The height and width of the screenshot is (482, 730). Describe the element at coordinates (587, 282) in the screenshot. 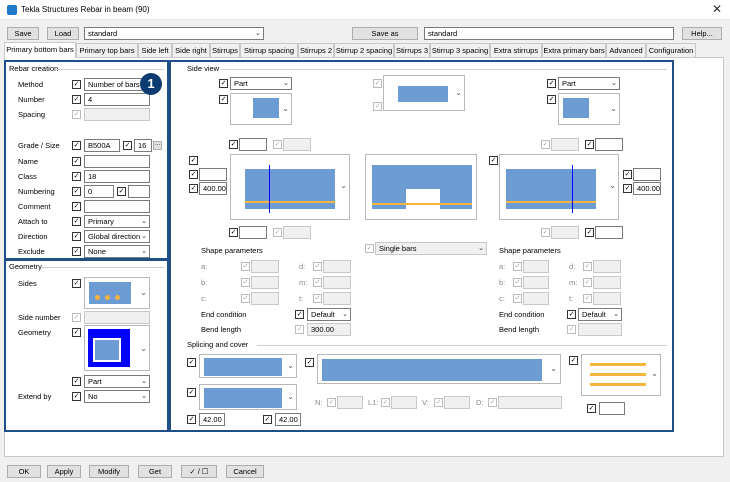

I see `right-param-m-checkbox` at that location.